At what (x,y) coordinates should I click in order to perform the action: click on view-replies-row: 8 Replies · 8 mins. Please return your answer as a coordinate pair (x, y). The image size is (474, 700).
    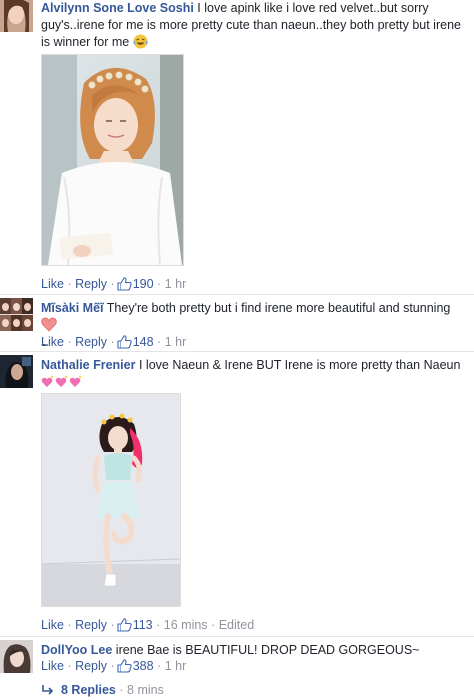
    Looking at the image, I should click on (102, 691).